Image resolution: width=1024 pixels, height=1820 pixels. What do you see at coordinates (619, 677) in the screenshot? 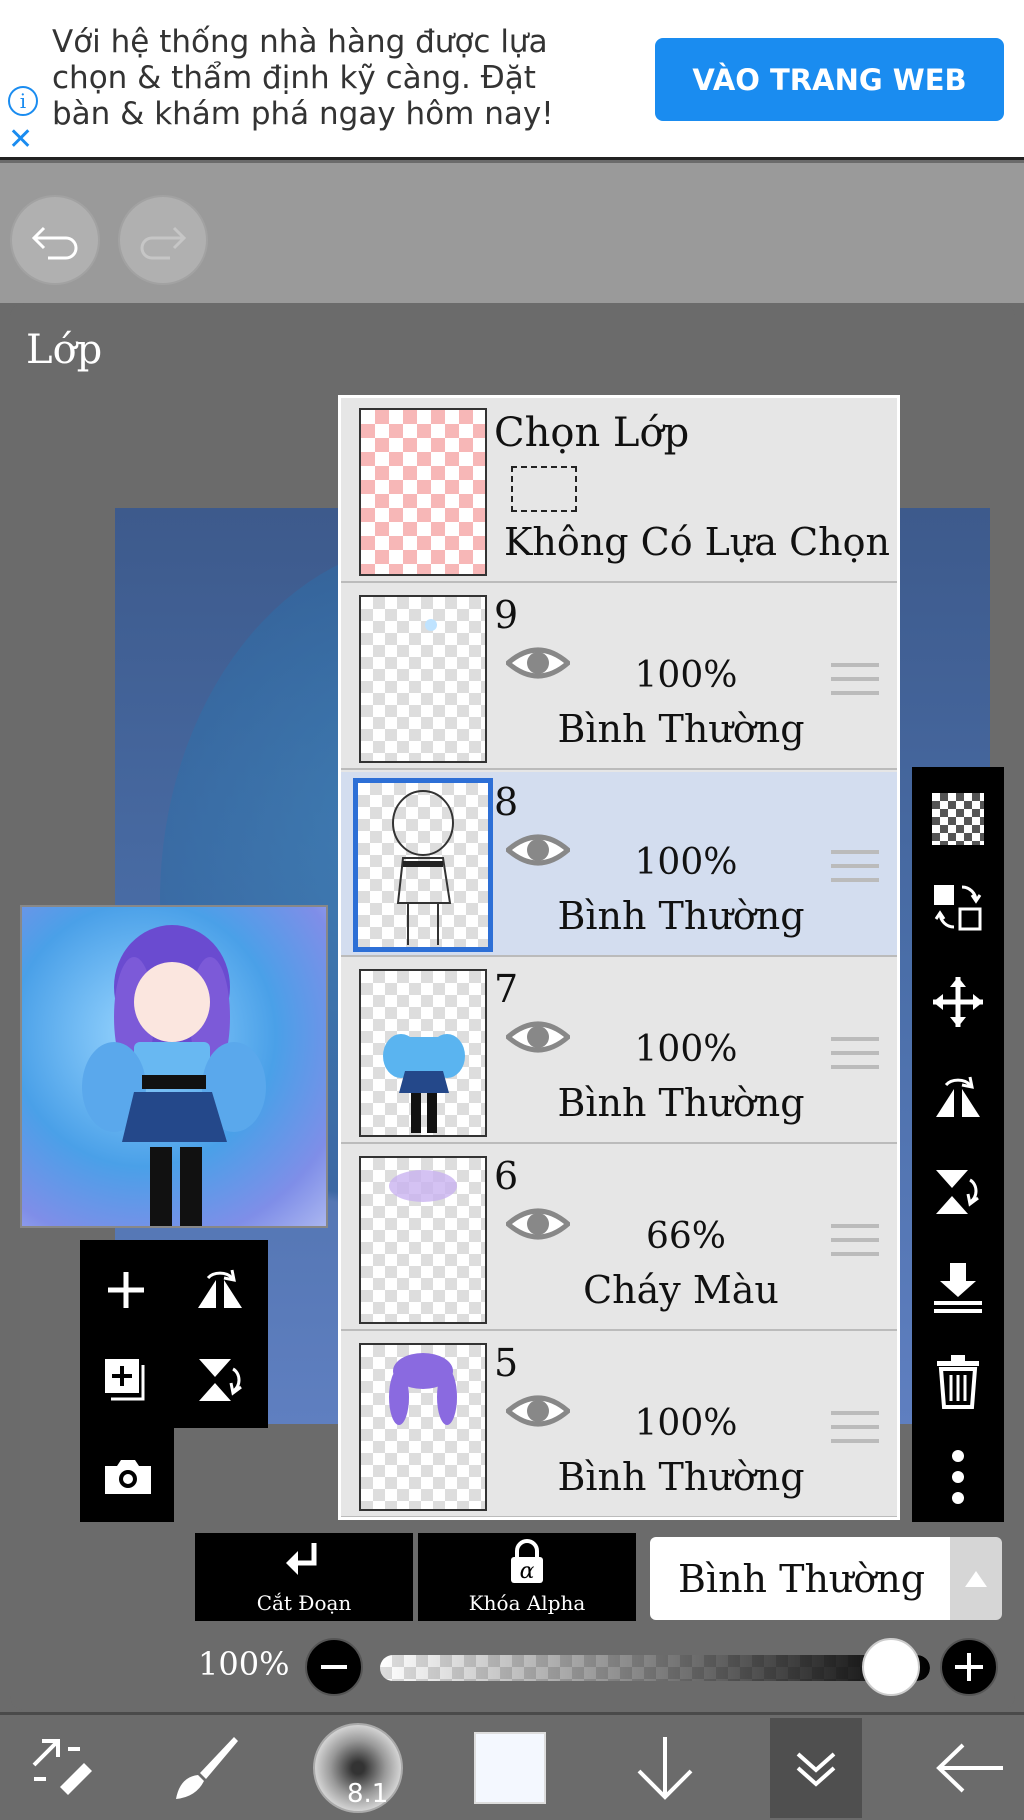
I see `layer-row: 9 100% Bình Thường` at bounding box center [619, 677].